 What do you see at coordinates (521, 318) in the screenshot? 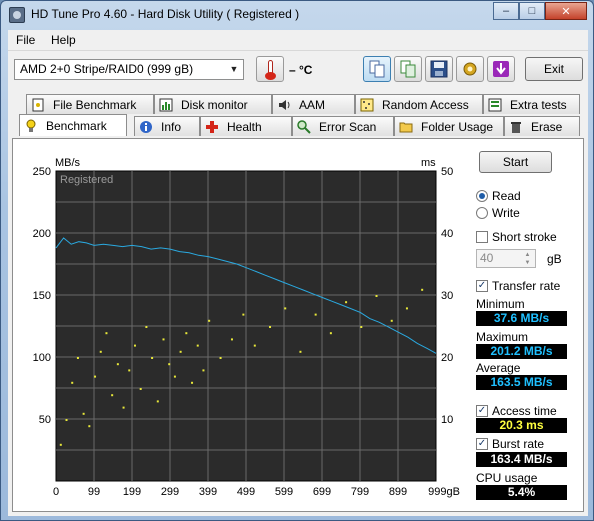
I see `minimum-value: 37.6 MB/s` at bounding box center [521, 318].